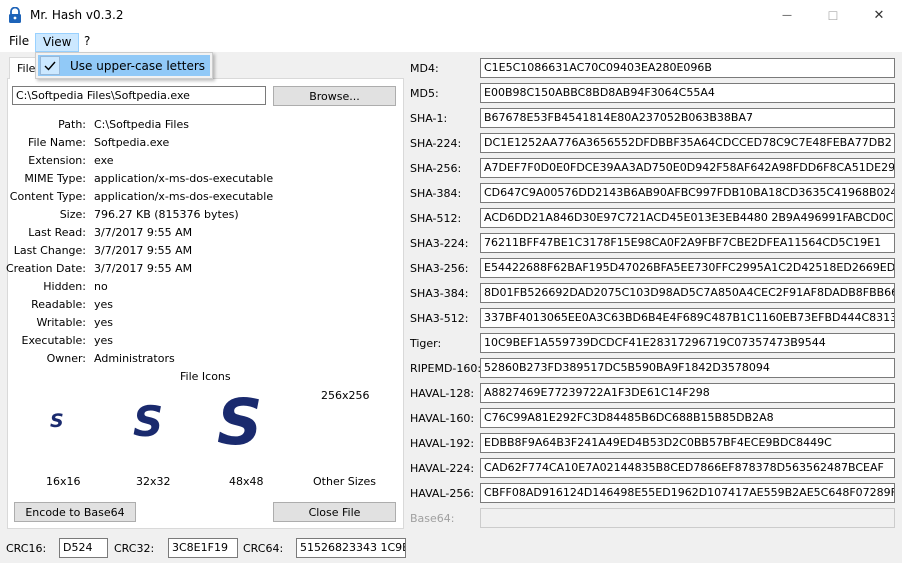 Image resolution: width=902 pixels, height=563 pixels. I want to click on minimize-icon: —, so click(787, 15).